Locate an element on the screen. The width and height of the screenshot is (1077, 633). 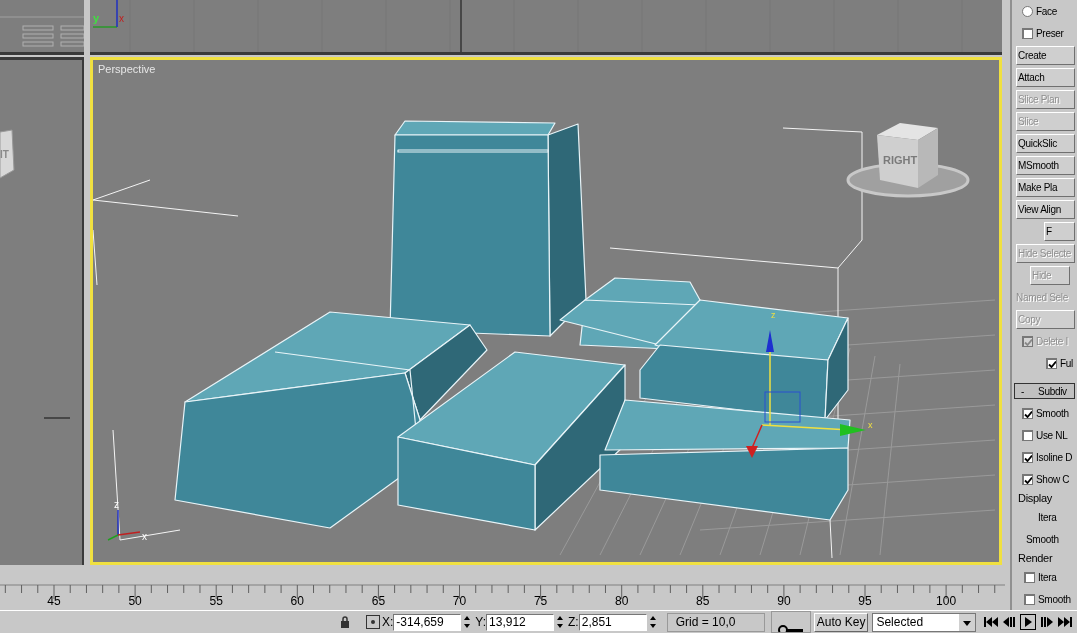
axis-label: X: is located at coordinates (388, 622).